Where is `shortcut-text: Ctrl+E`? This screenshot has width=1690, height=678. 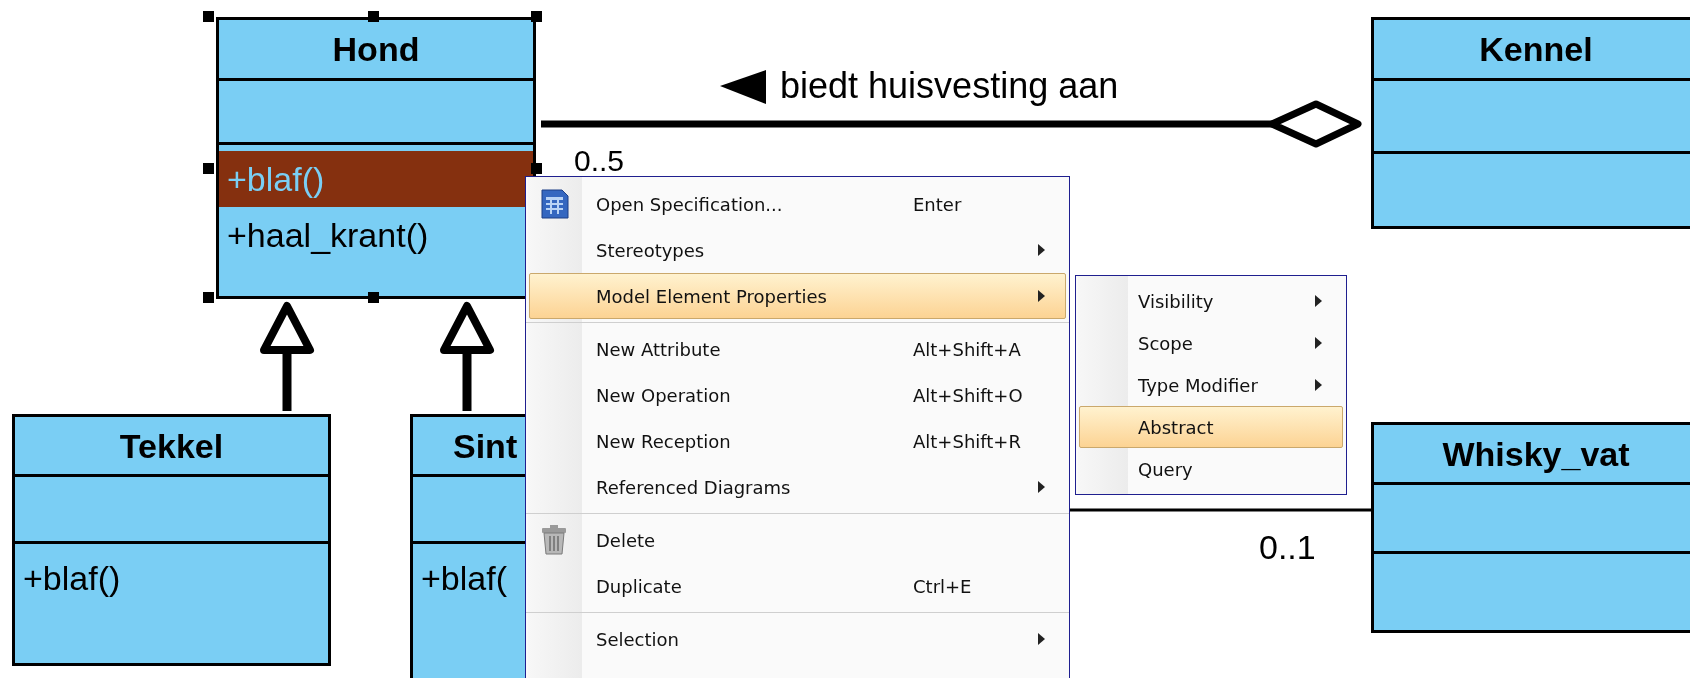 shortcut-text: Ctrl+E is located at coordinates (943, 586).